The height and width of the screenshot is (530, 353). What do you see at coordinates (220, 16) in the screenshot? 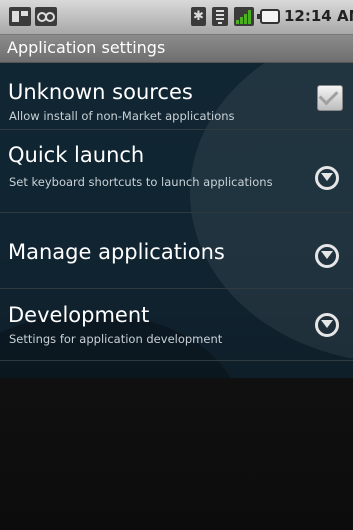
I see `wifi-icon` at bounding box center [220, 16].